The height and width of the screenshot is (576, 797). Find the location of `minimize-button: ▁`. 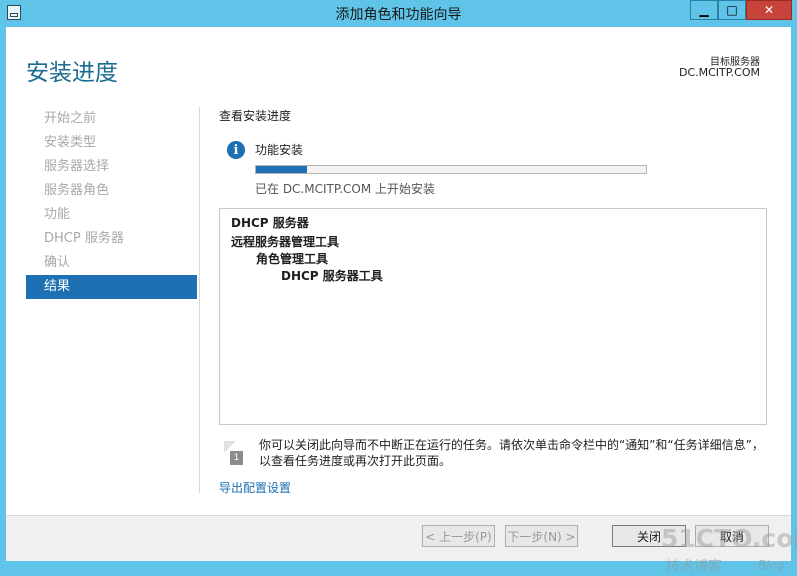

minimize-button: ▁ is located at coordinates (704, 10).